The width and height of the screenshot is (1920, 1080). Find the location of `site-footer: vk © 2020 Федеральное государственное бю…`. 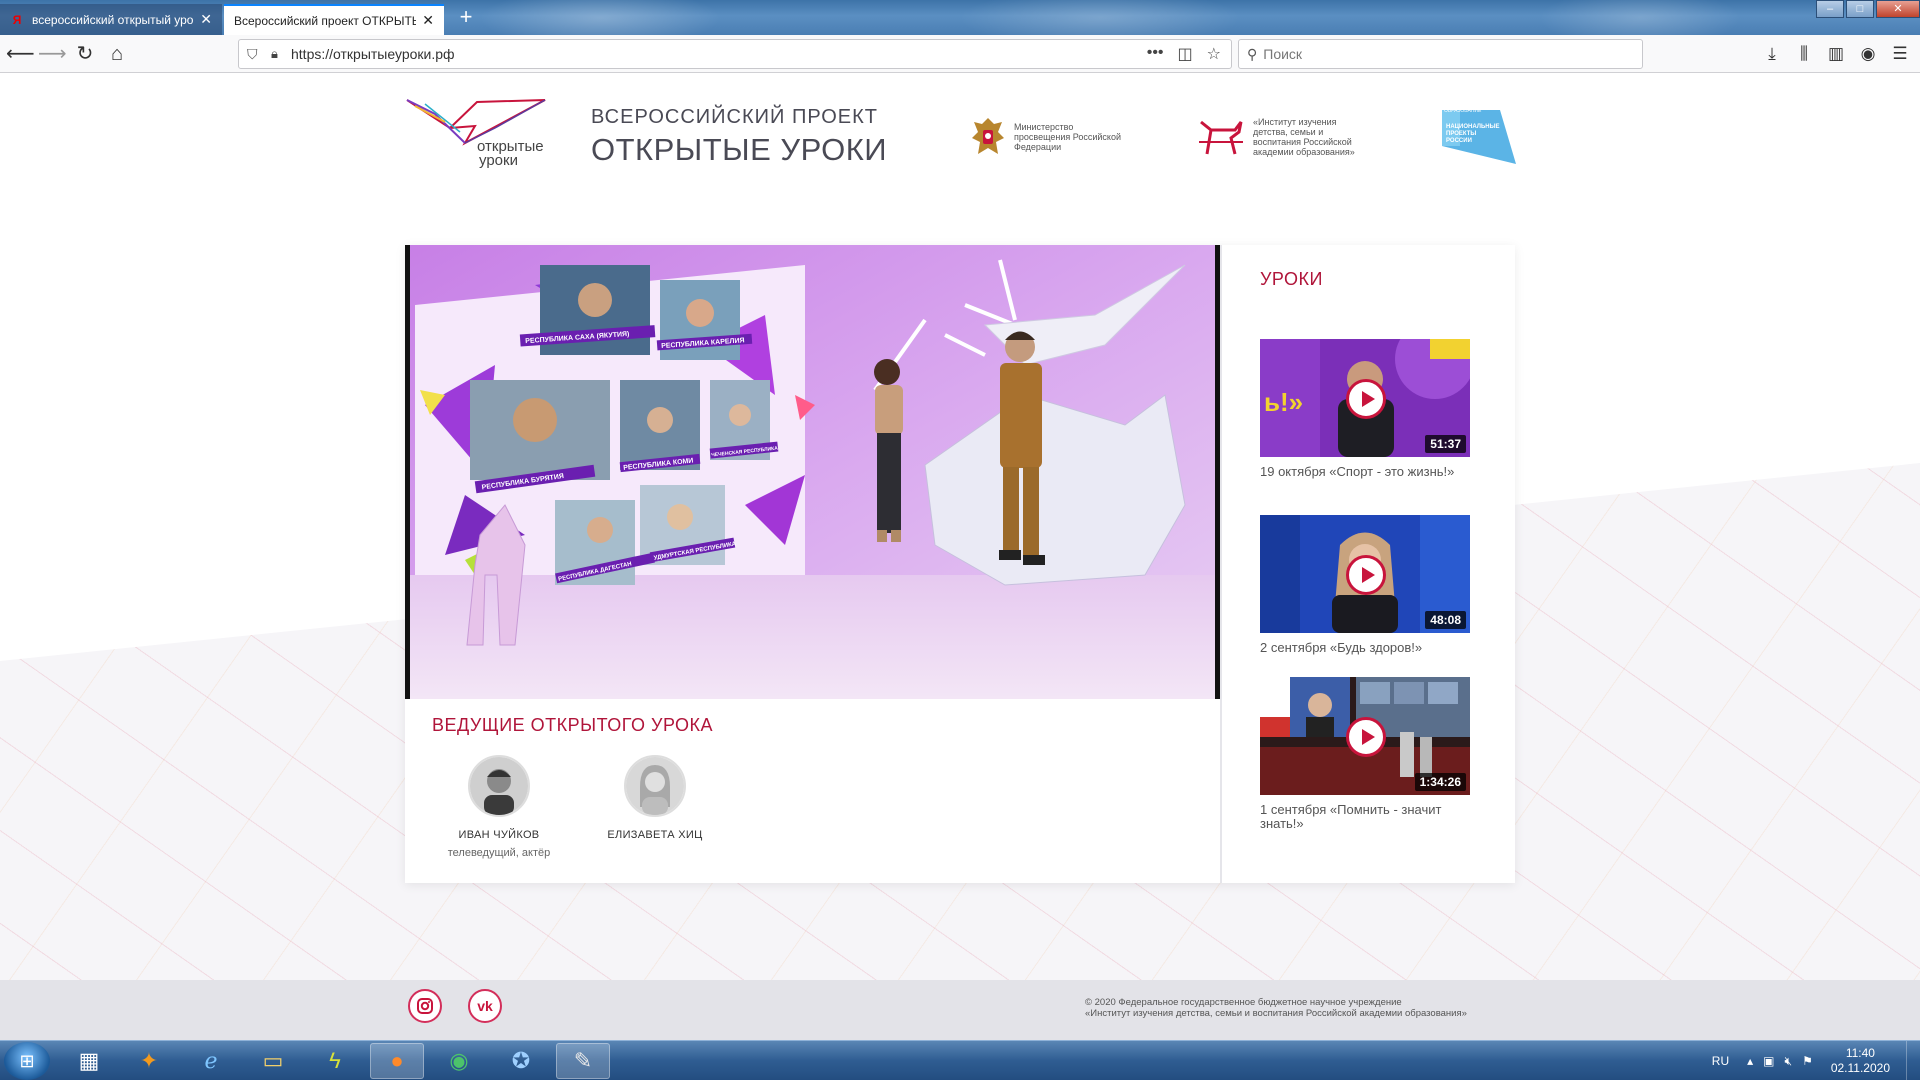

site-footer: vk © 2020 Федеральное государственное бю… is located at coordinates (960, 1010).